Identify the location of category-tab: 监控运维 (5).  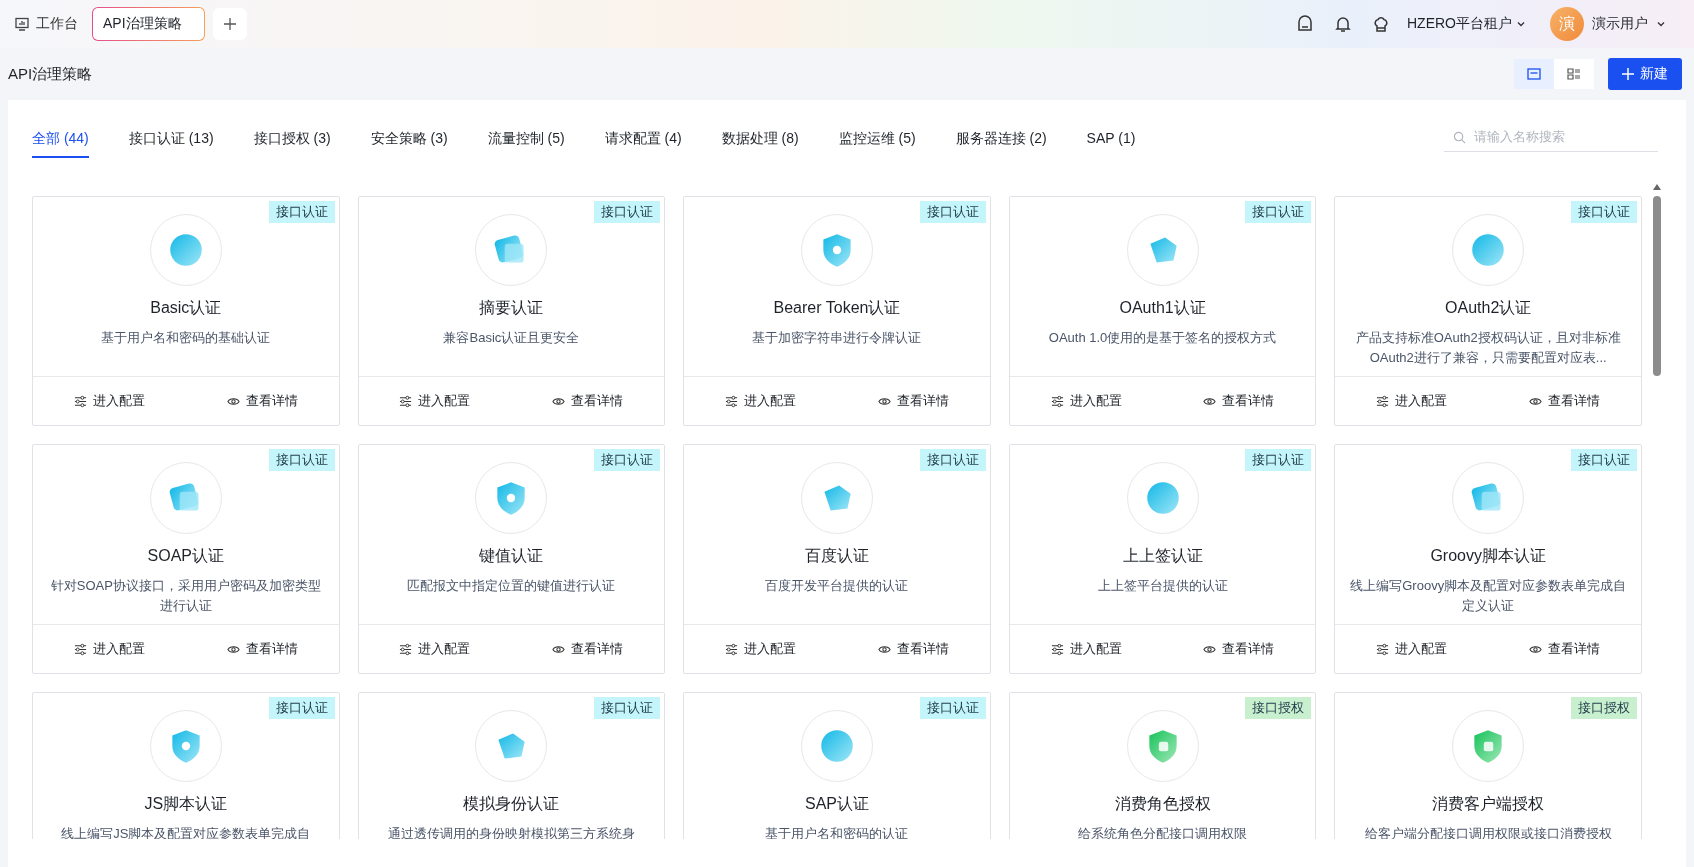
(877, 139).